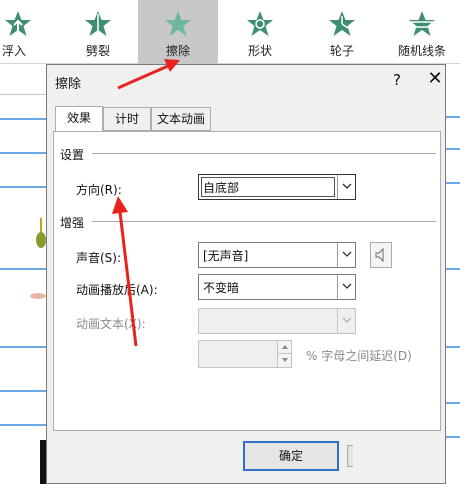  I want to click on help-button: ?, so click(397, 80).